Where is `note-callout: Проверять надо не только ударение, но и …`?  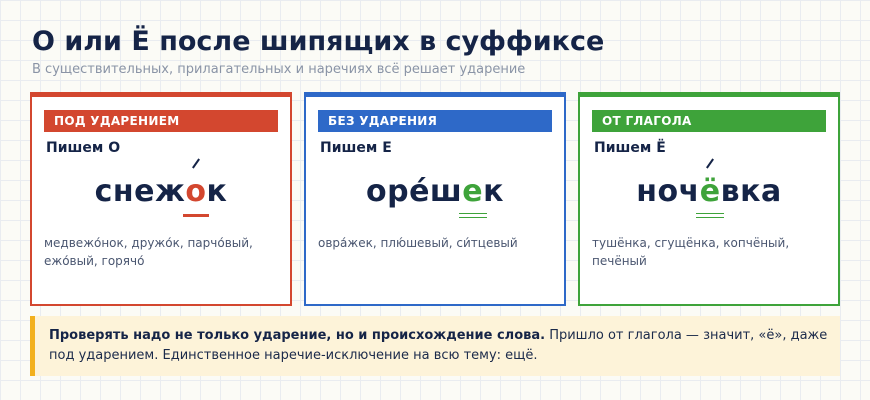
note-callout: Проверять надо не только ударение, но и … is located at coordinates (435, 346).